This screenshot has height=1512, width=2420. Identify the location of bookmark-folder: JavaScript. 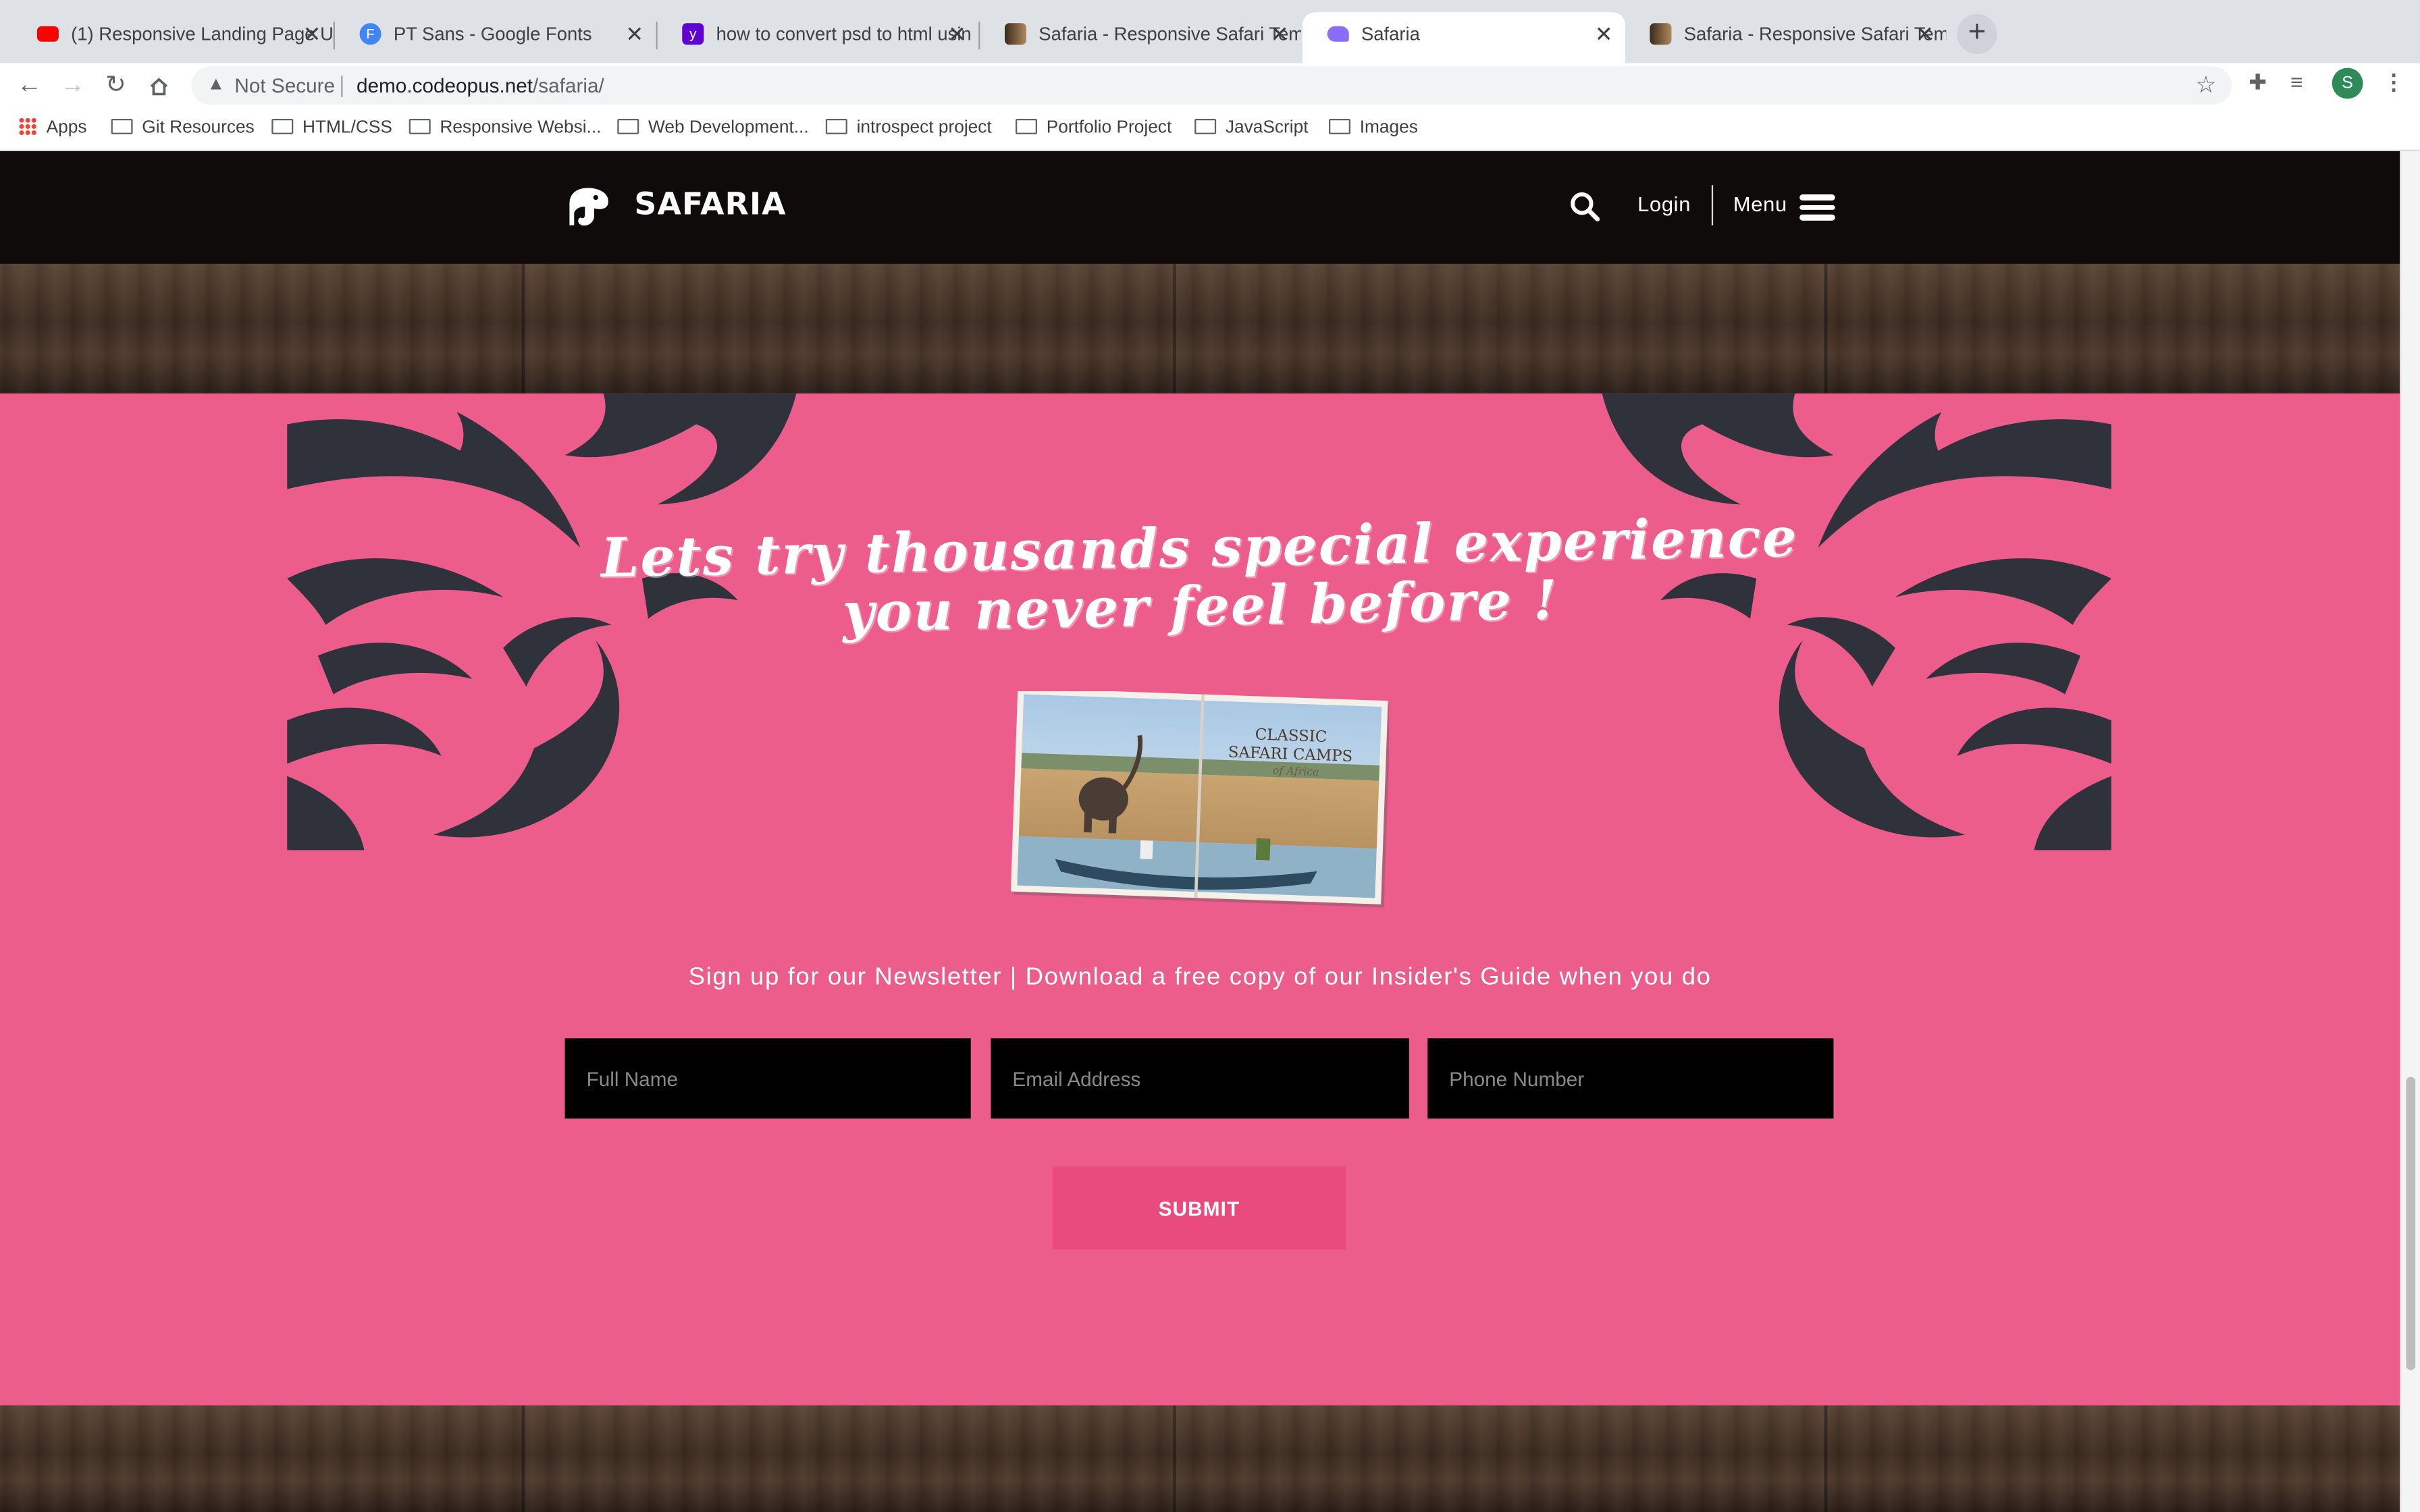
(1251, 127).